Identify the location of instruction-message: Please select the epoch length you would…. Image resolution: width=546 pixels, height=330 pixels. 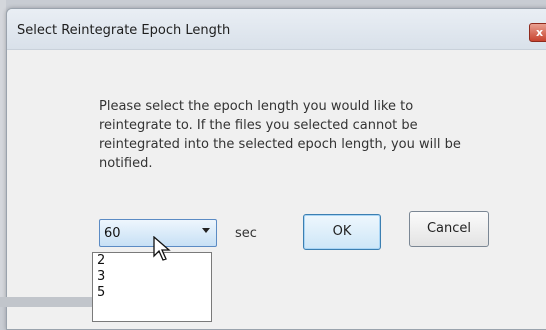
(280, 135).